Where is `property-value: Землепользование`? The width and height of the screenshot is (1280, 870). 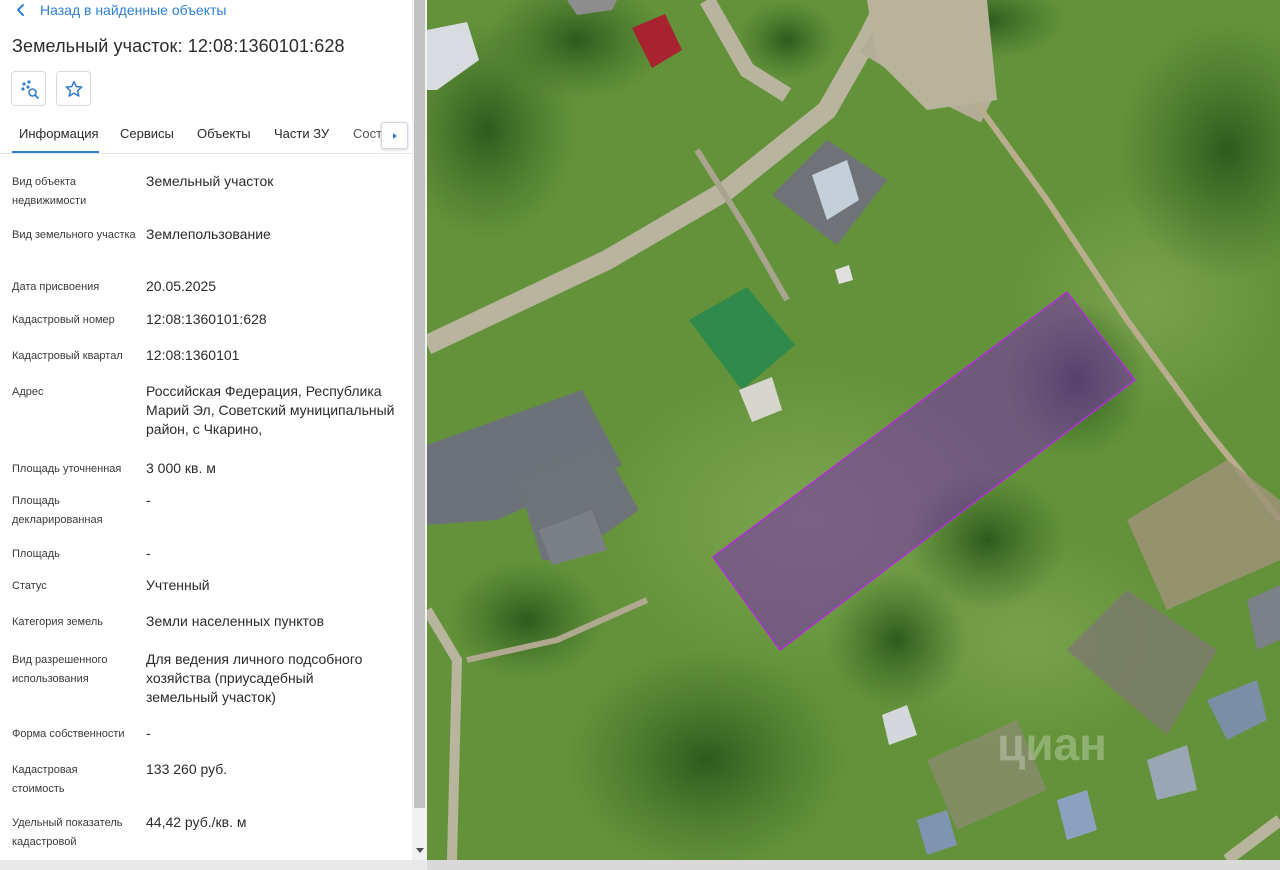
property-value: Землепользование is located at coordinates (208, 234).